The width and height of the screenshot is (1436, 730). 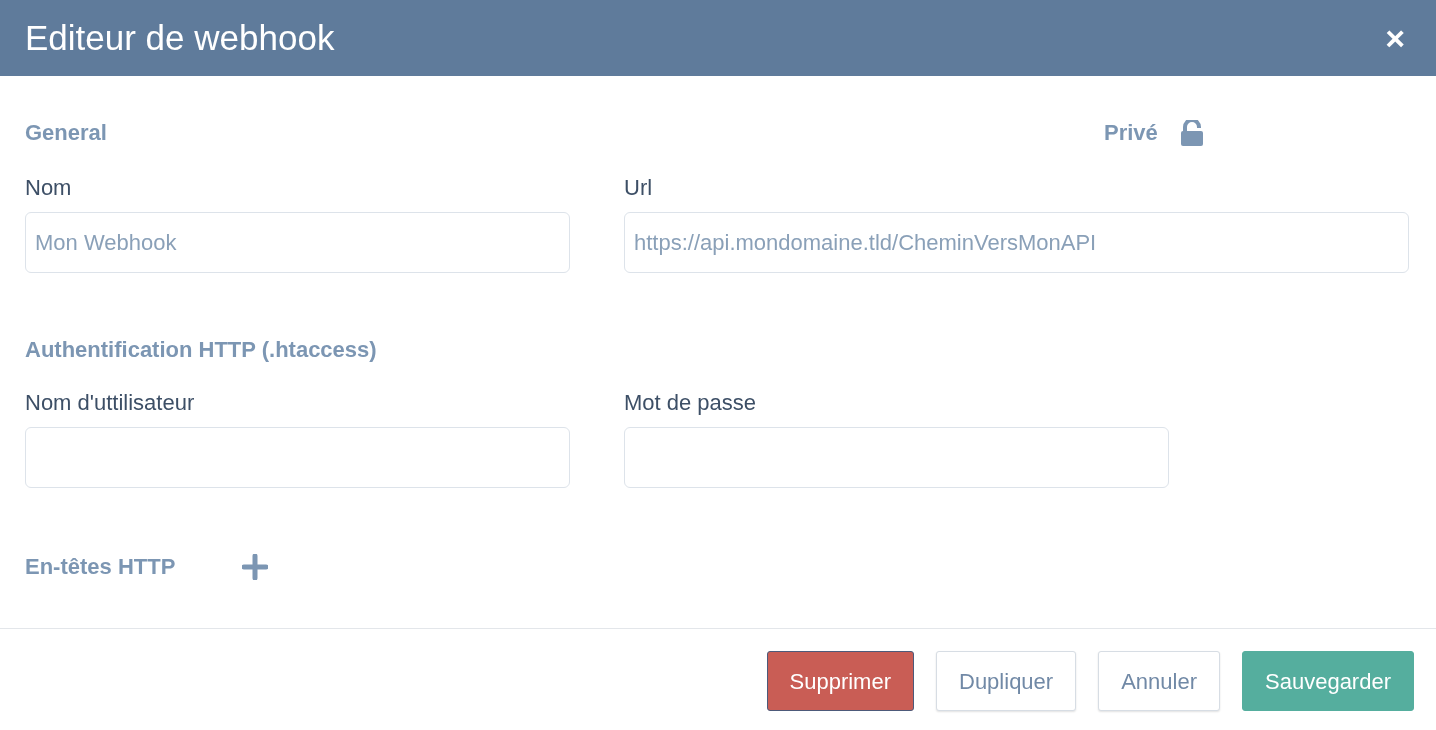 What do you see at coordinates (1159, 681) in the screenshot?
I see `action-button: Annuler` at bounding box center [1159, 681].